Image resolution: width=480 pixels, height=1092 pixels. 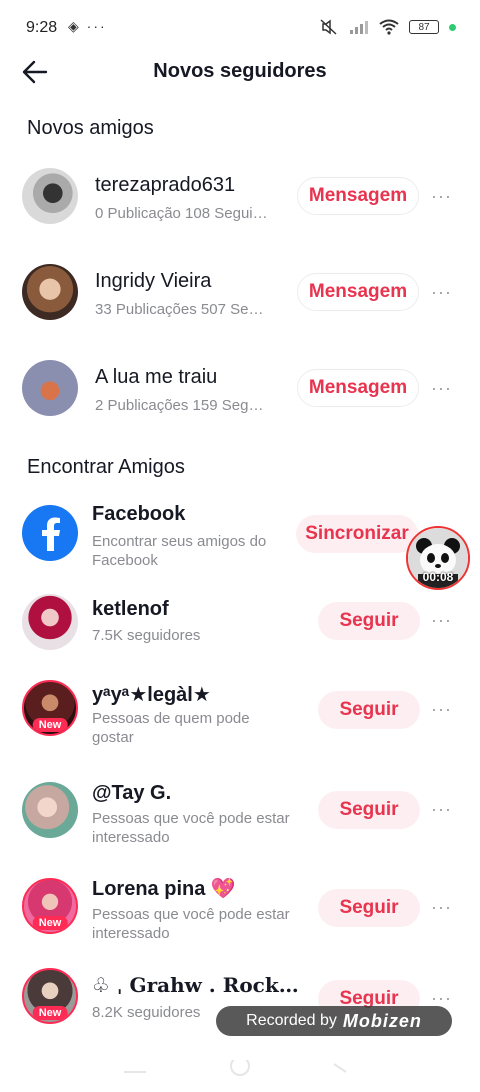 I want to click on section-title-find-friends: Encontrar Amigos, so click(x=106, y=467).